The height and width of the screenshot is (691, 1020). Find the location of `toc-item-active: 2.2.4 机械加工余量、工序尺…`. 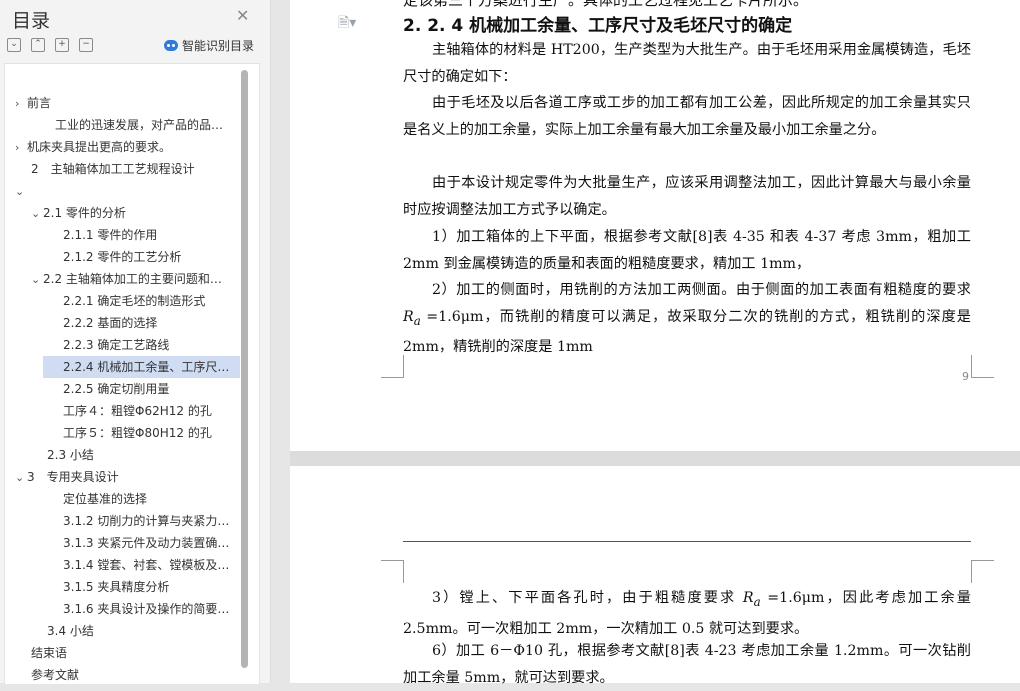

toc-item-active: 2.2.4 机械加工余量、工序尺… is located at coordinates (141, 367).